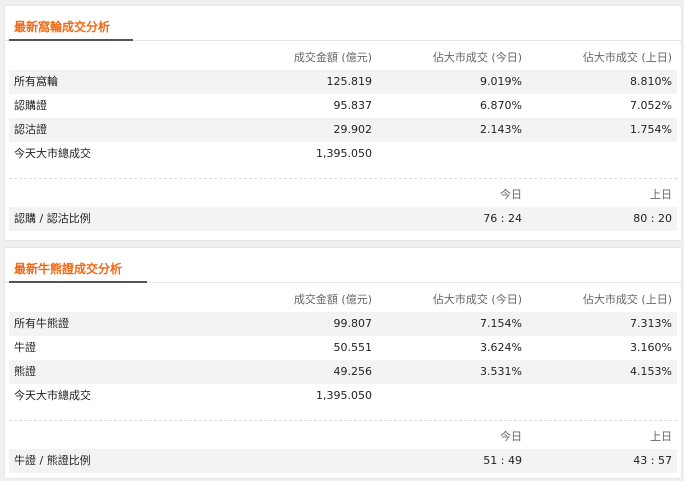  I want to click on row-label: 牛證, so click(25, 347).